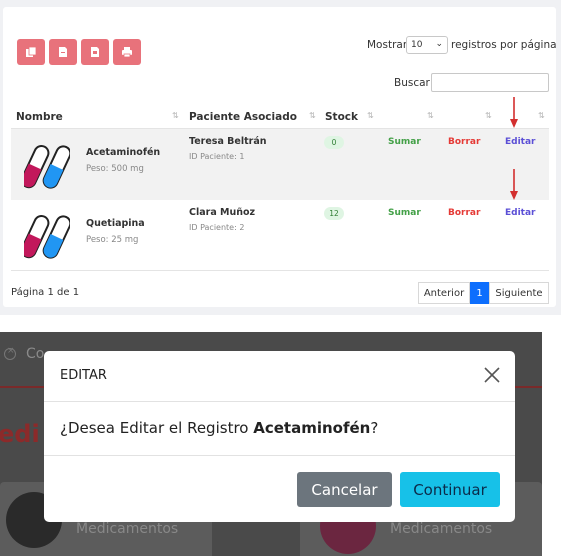 The width and height of the screenshot is (561, 556). I want to click on pagination-prev-label: Anterior, so click(444, 293).